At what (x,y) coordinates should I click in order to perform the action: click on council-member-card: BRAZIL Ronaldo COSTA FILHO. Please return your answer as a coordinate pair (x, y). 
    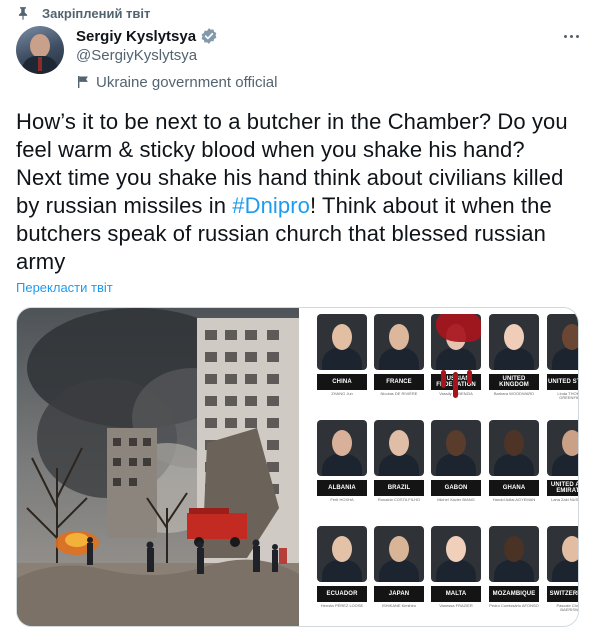
    Looking at the image, I should click on (399, 468).